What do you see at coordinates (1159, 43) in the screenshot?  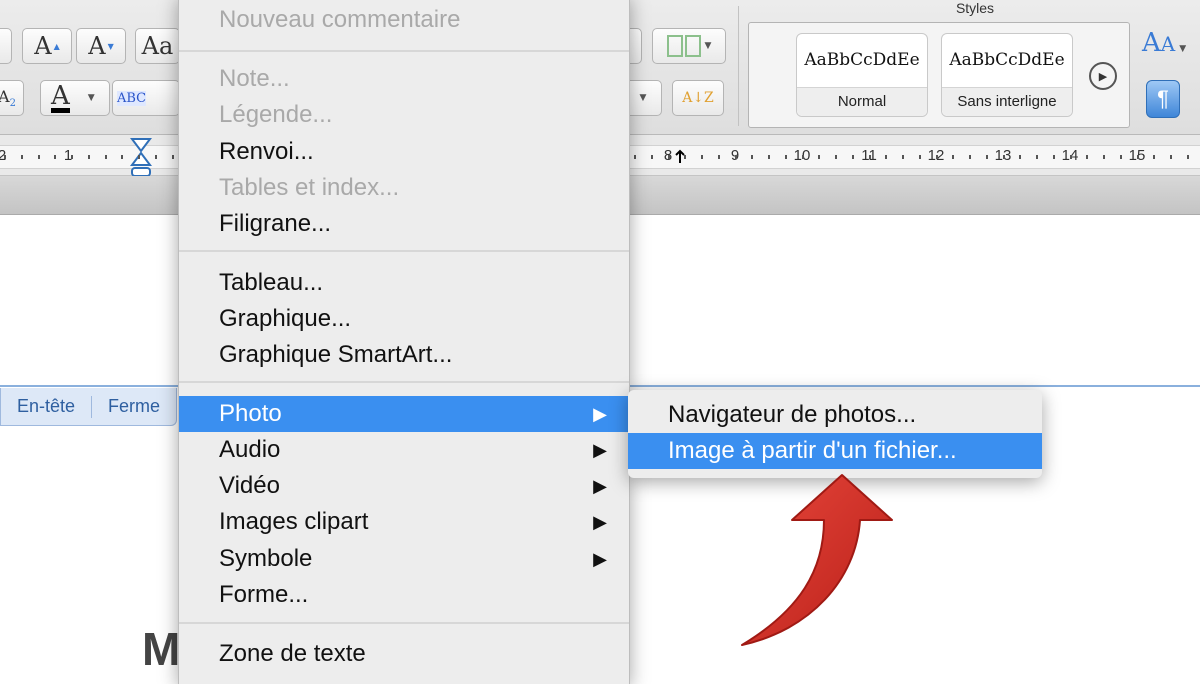 I see `text-effects-icon: AA` at bounding box center [1159, 43].